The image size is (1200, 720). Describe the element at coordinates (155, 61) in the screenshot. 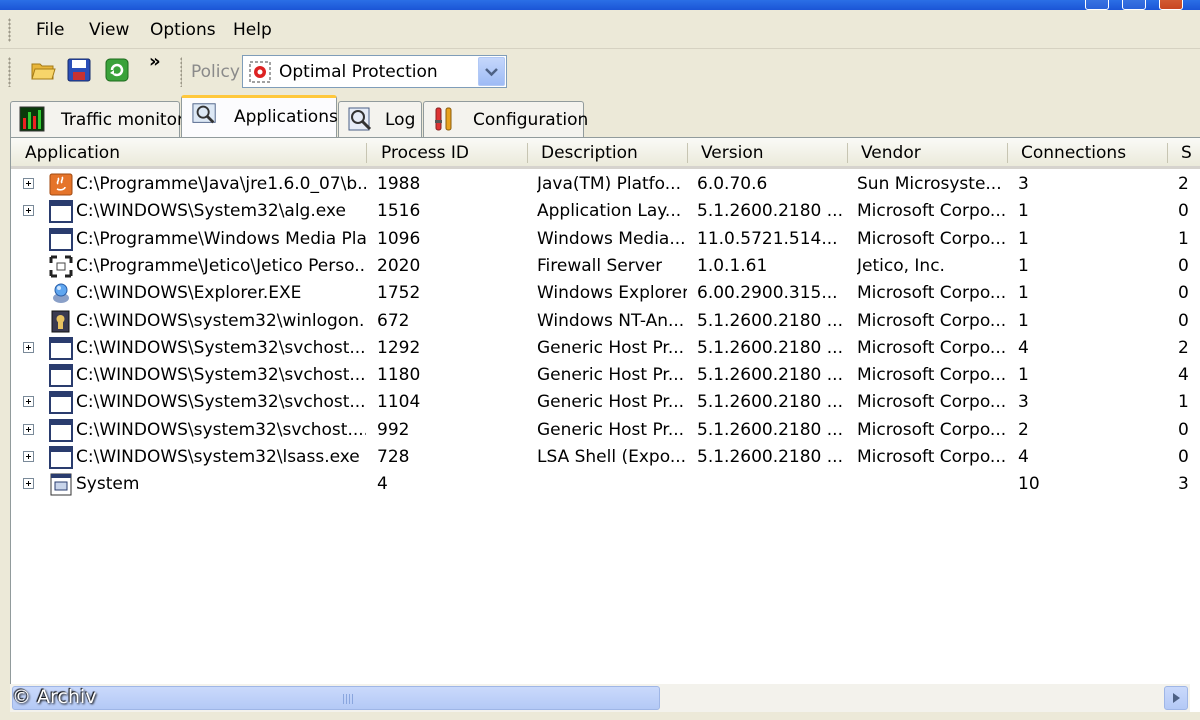

I see `toolbar-overflow-chevron: »` at that location.